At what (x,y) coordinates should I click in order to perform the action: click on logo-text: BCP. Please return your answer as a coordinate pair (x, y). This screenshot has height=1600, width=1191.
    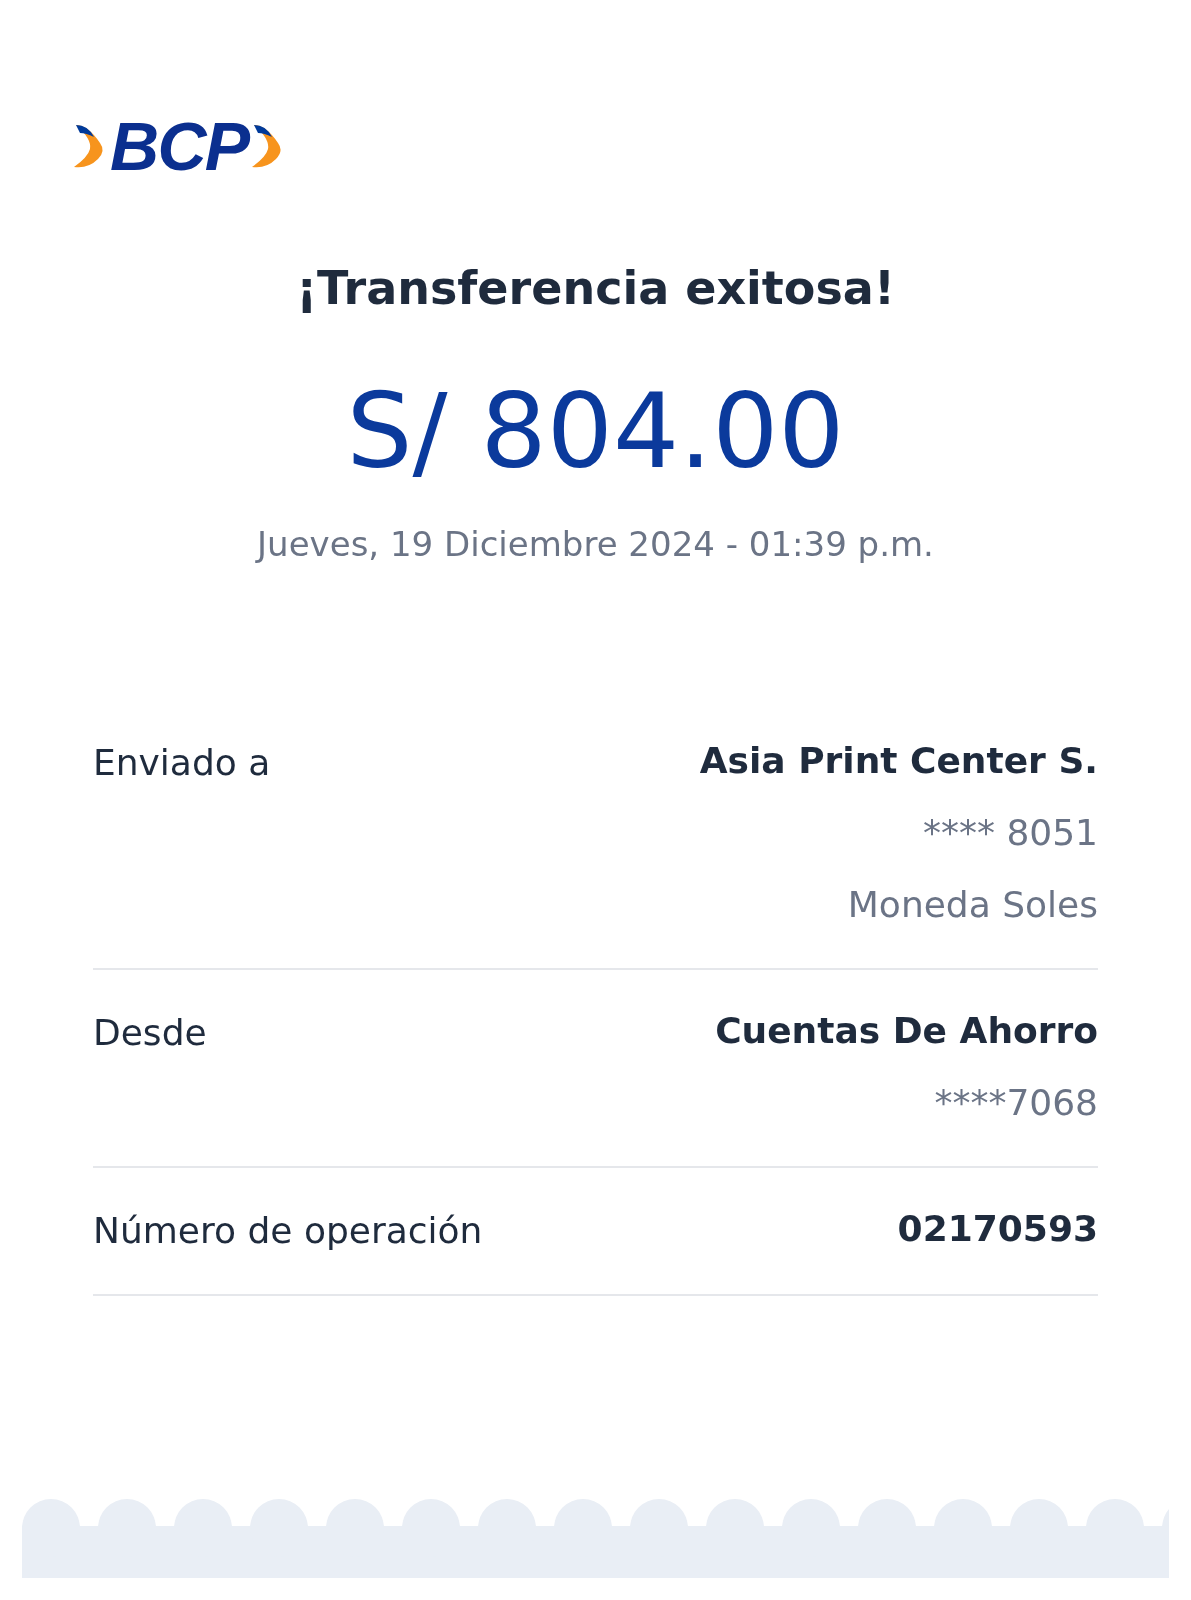
    Looking at the image, I should click on (179, 146).